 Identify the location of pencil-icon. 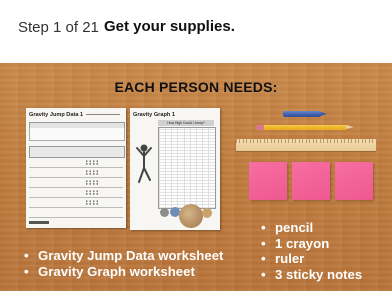
(305, 127).